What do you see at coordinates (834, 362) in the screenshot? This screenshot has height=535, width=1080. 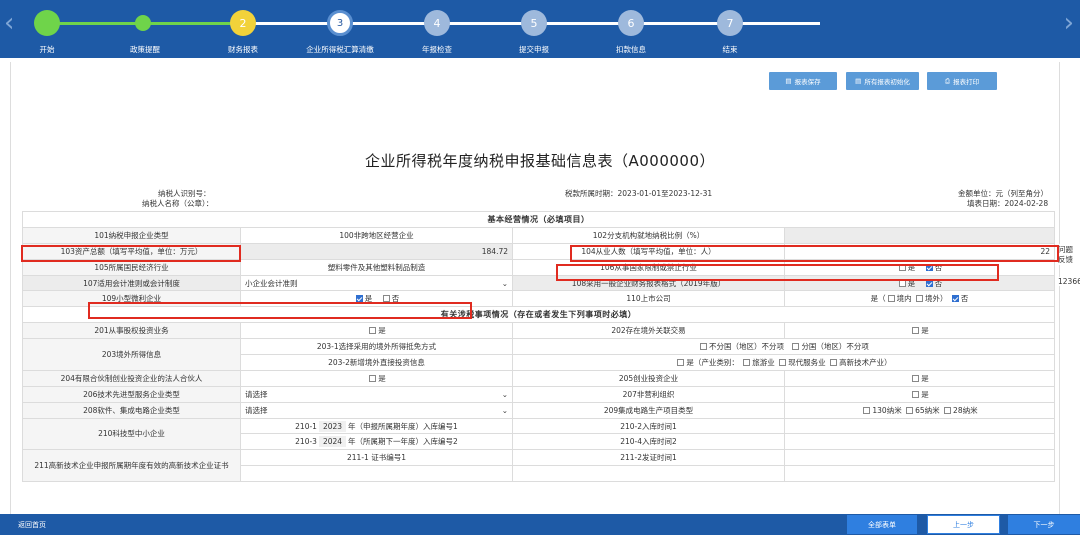 I see `hightech-checkbox` at bounding box center [834, 362].